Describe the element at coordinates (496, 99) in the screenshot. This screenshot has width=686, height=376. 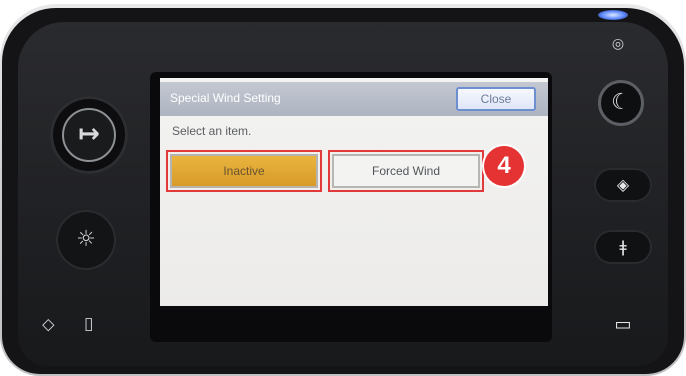
I see `close-button: Close` at that location.